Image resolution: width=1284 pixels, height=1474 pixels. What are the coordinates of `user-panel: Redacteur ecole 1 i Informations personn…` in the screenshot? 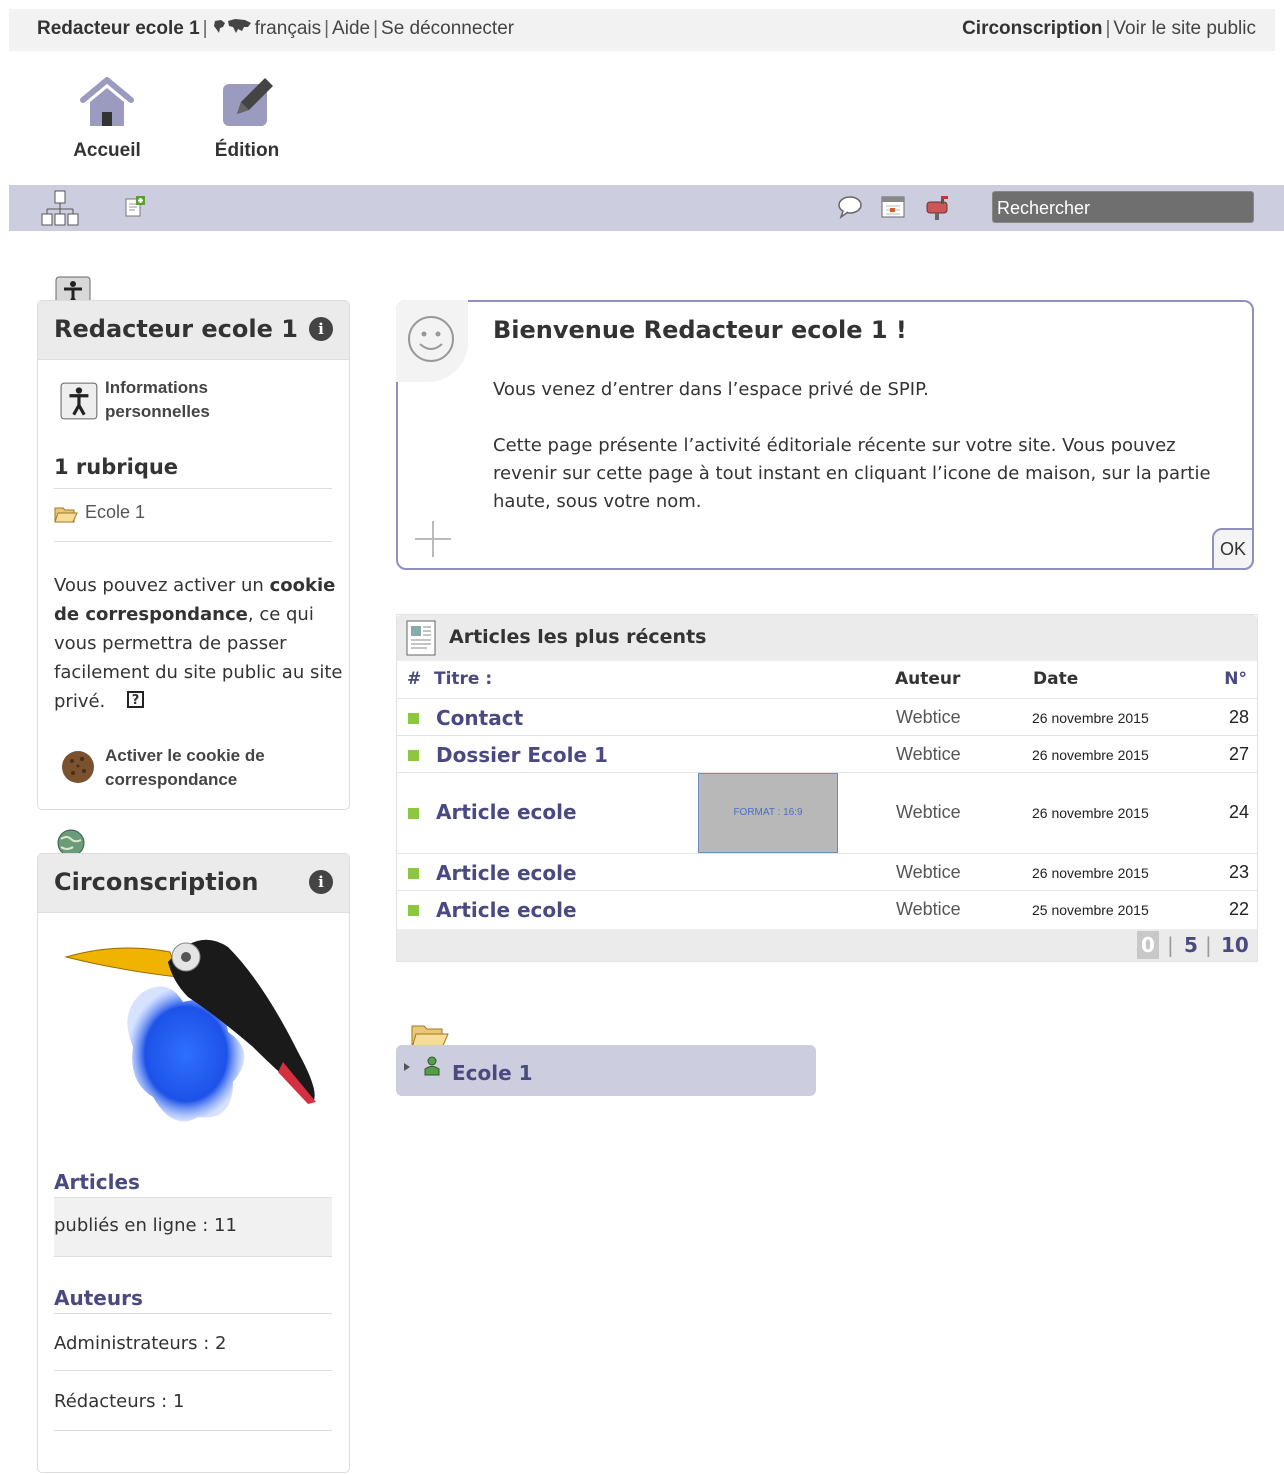 It's located at (193, 555).